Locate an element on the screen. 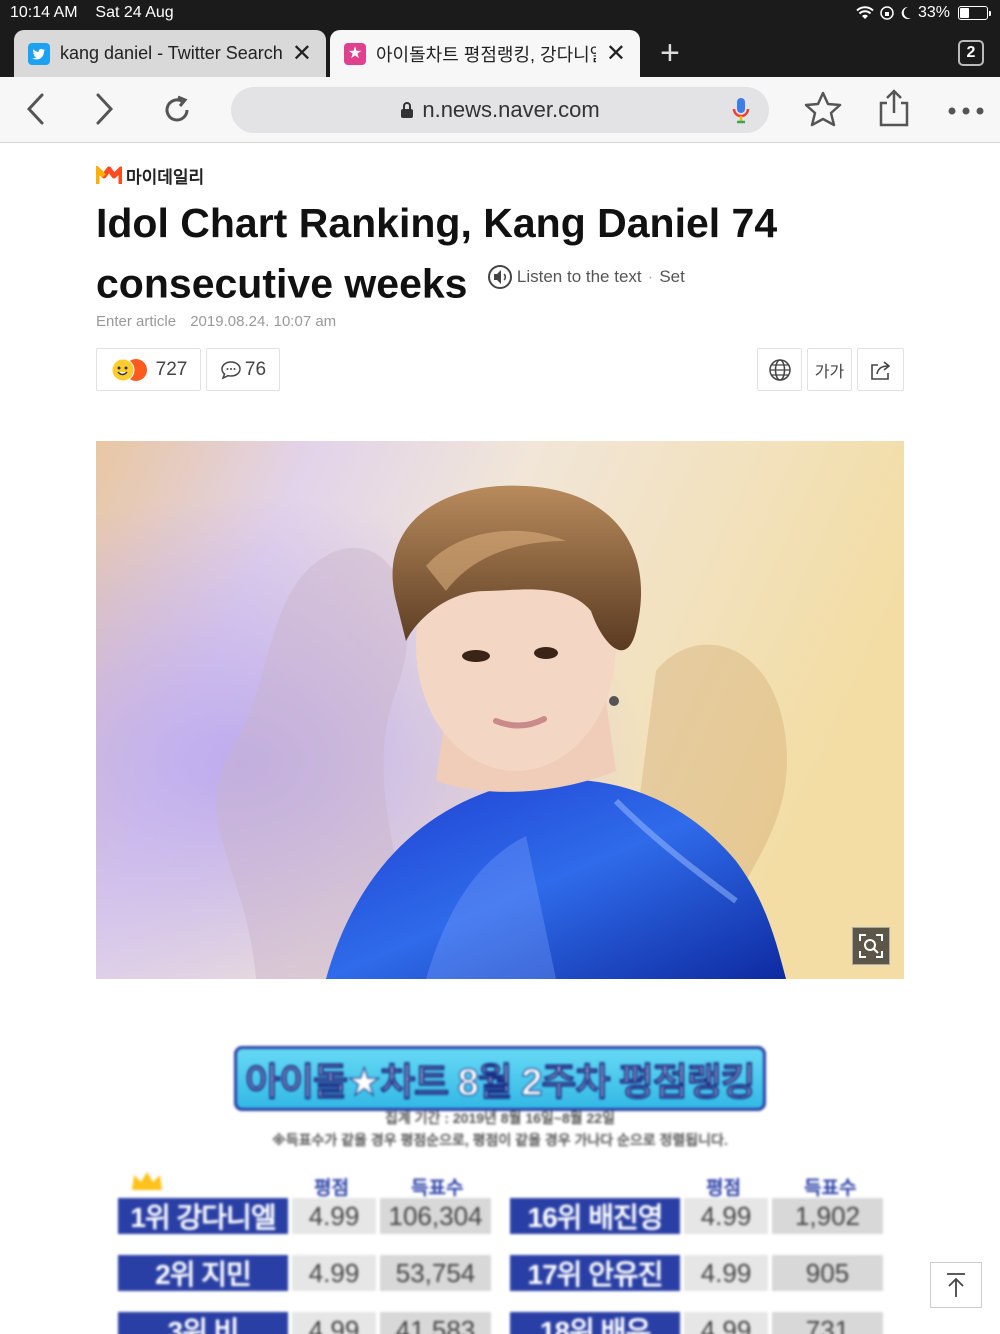  status-indicators: 33% is located at coordinates (923, 13).